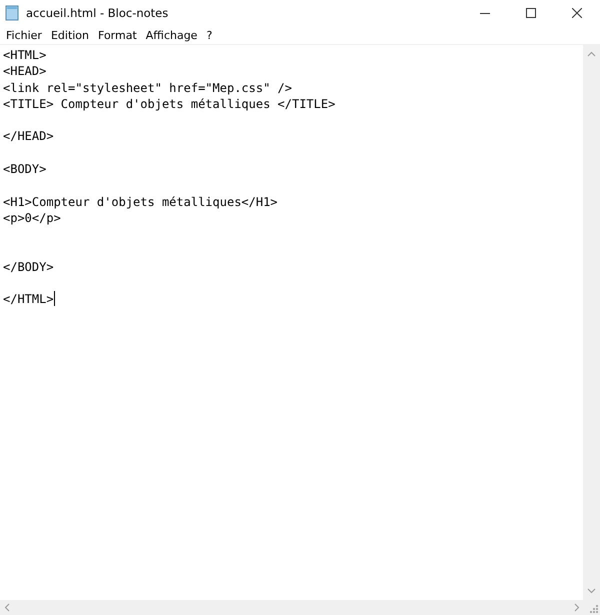  Describe the element at coordinates (531, 13) in the screenshot. I see `maximize-icon` at that location.